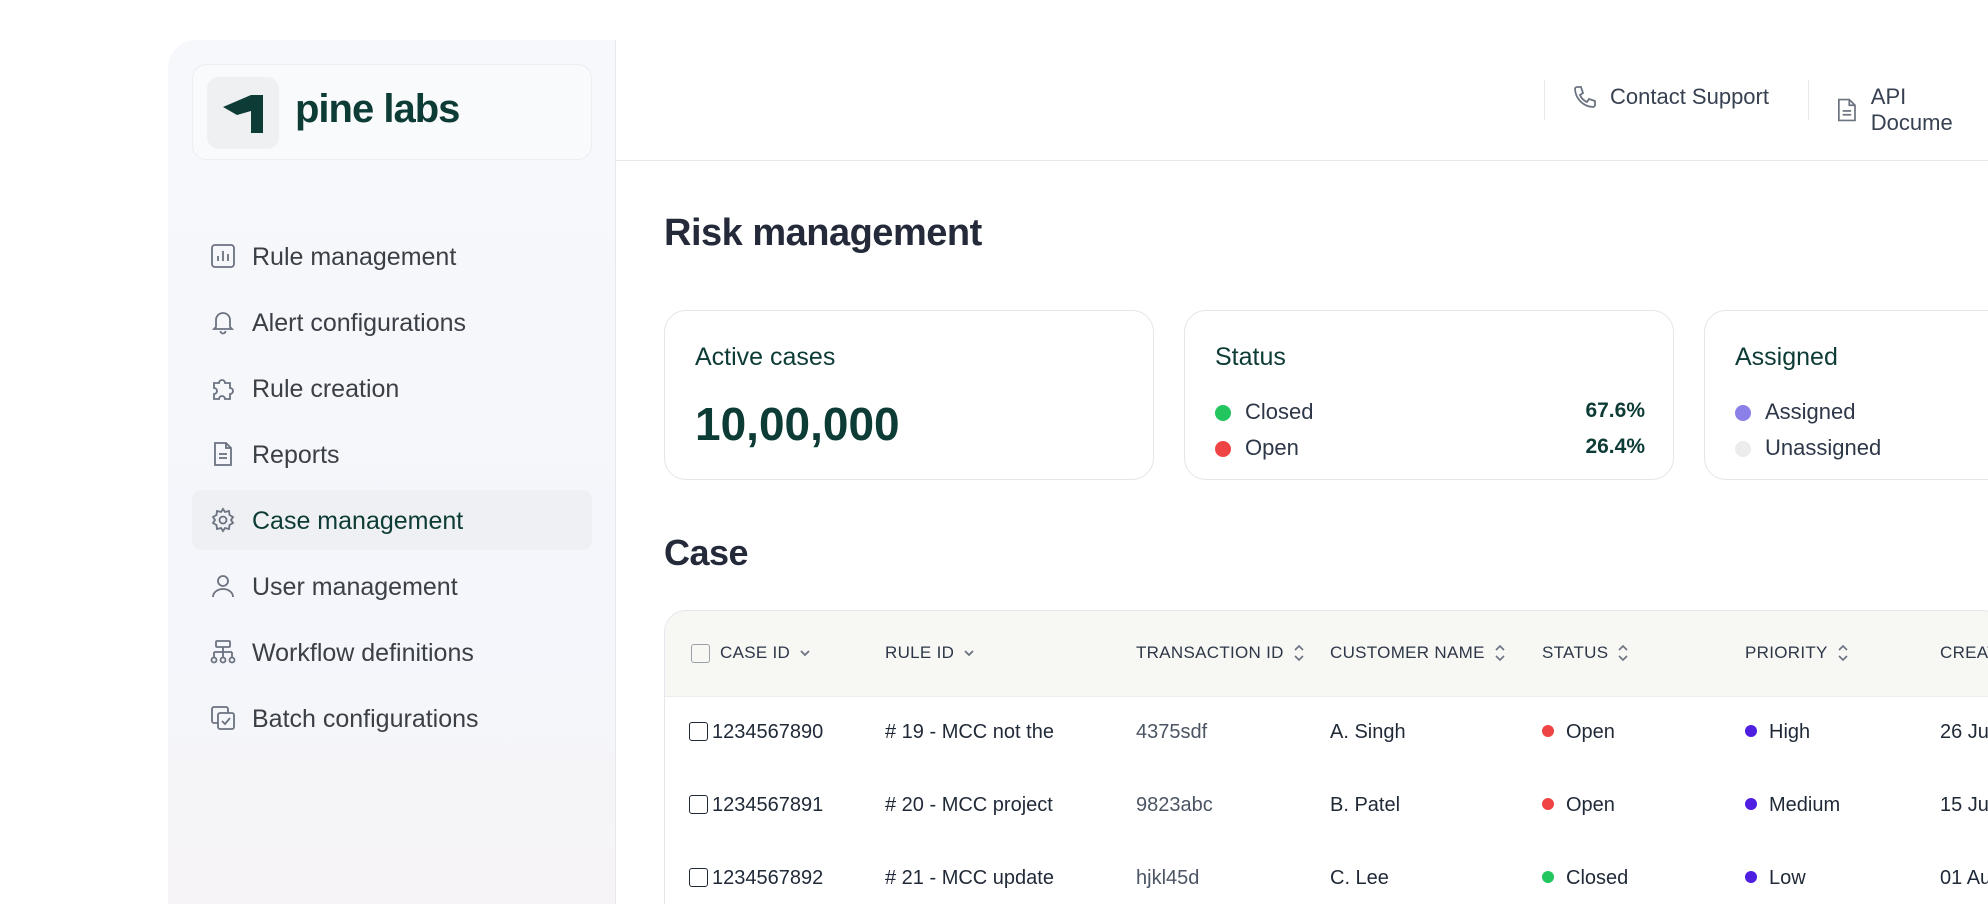  What do you see at coordinates (1786, 357) in the screenshot?
I see `card-title: Assigned` at bounding box center [1786, 357].